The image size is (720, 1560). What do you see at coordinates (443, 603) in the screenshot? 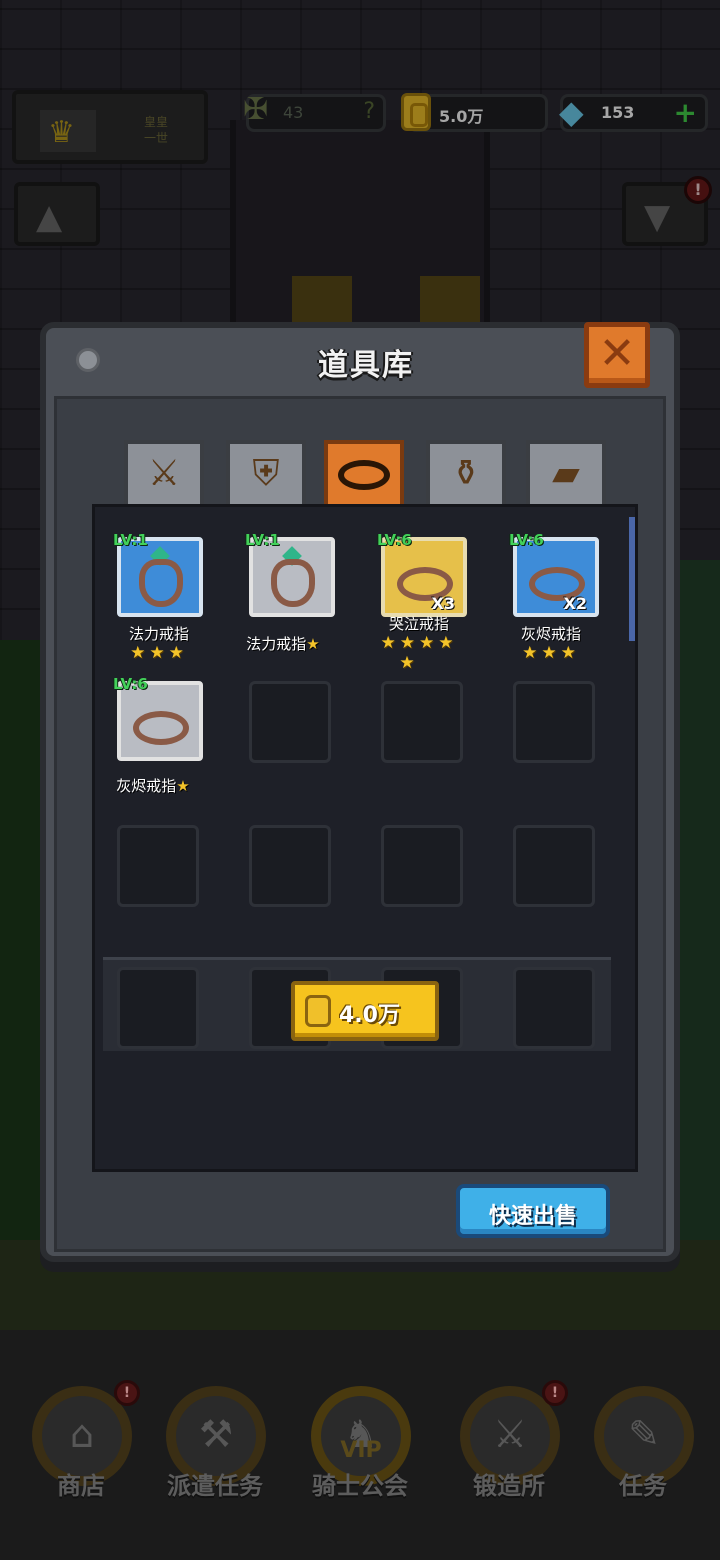
I see `item-quantity: X3` at bounding box center [443, 603].